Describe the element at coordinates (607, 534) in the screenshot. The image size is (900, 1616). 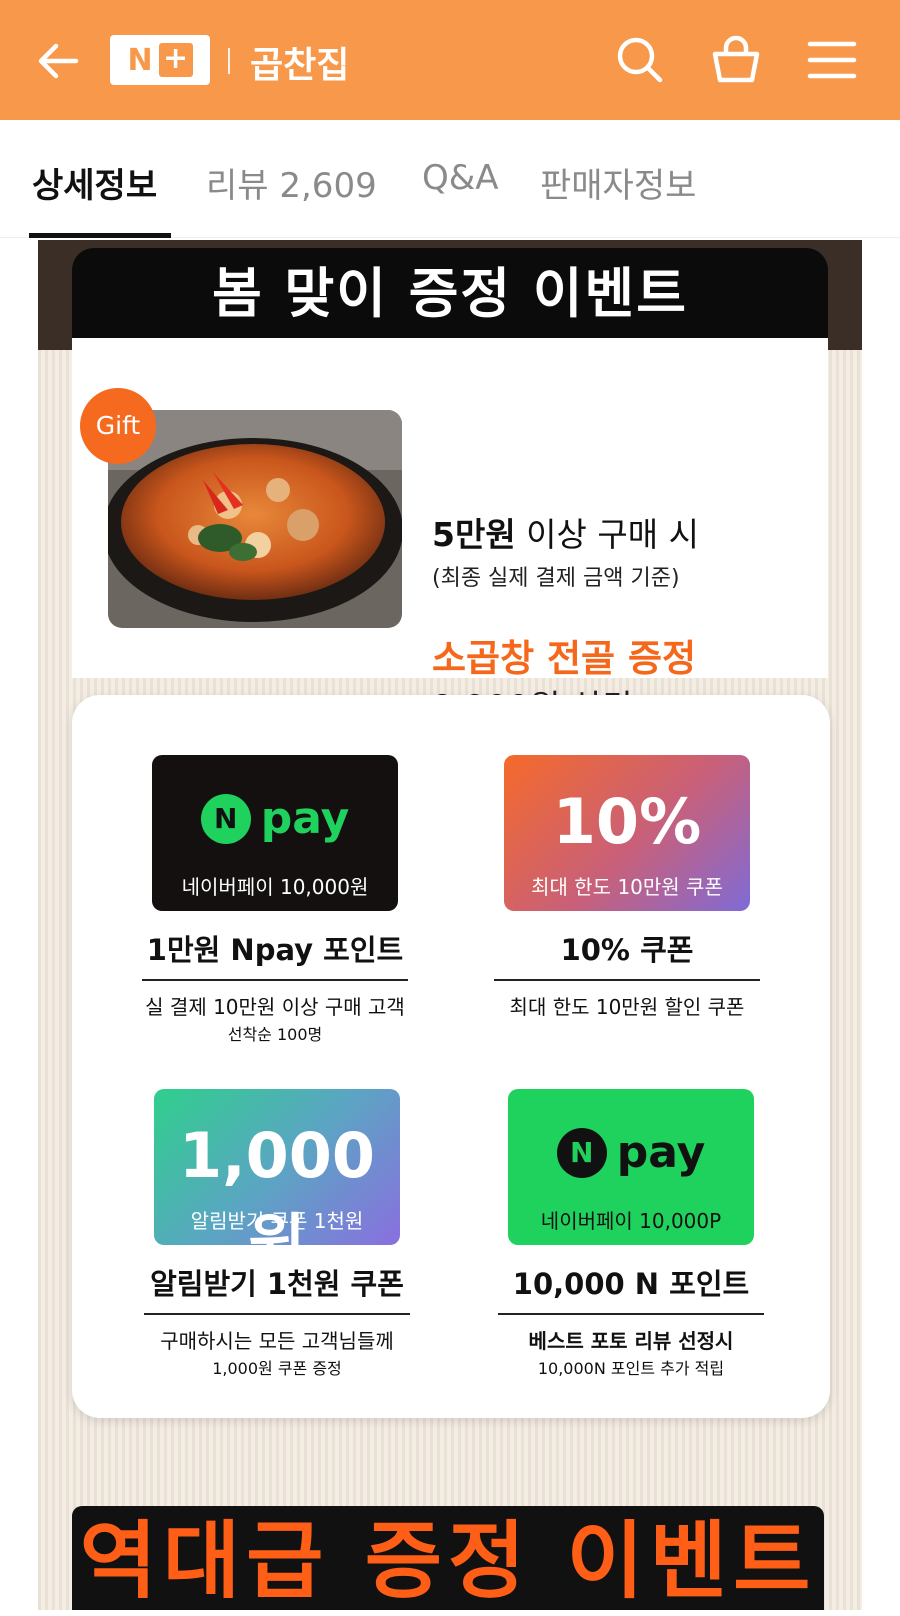
I see `gift-condition-text: 이상 구매 시` at that location.